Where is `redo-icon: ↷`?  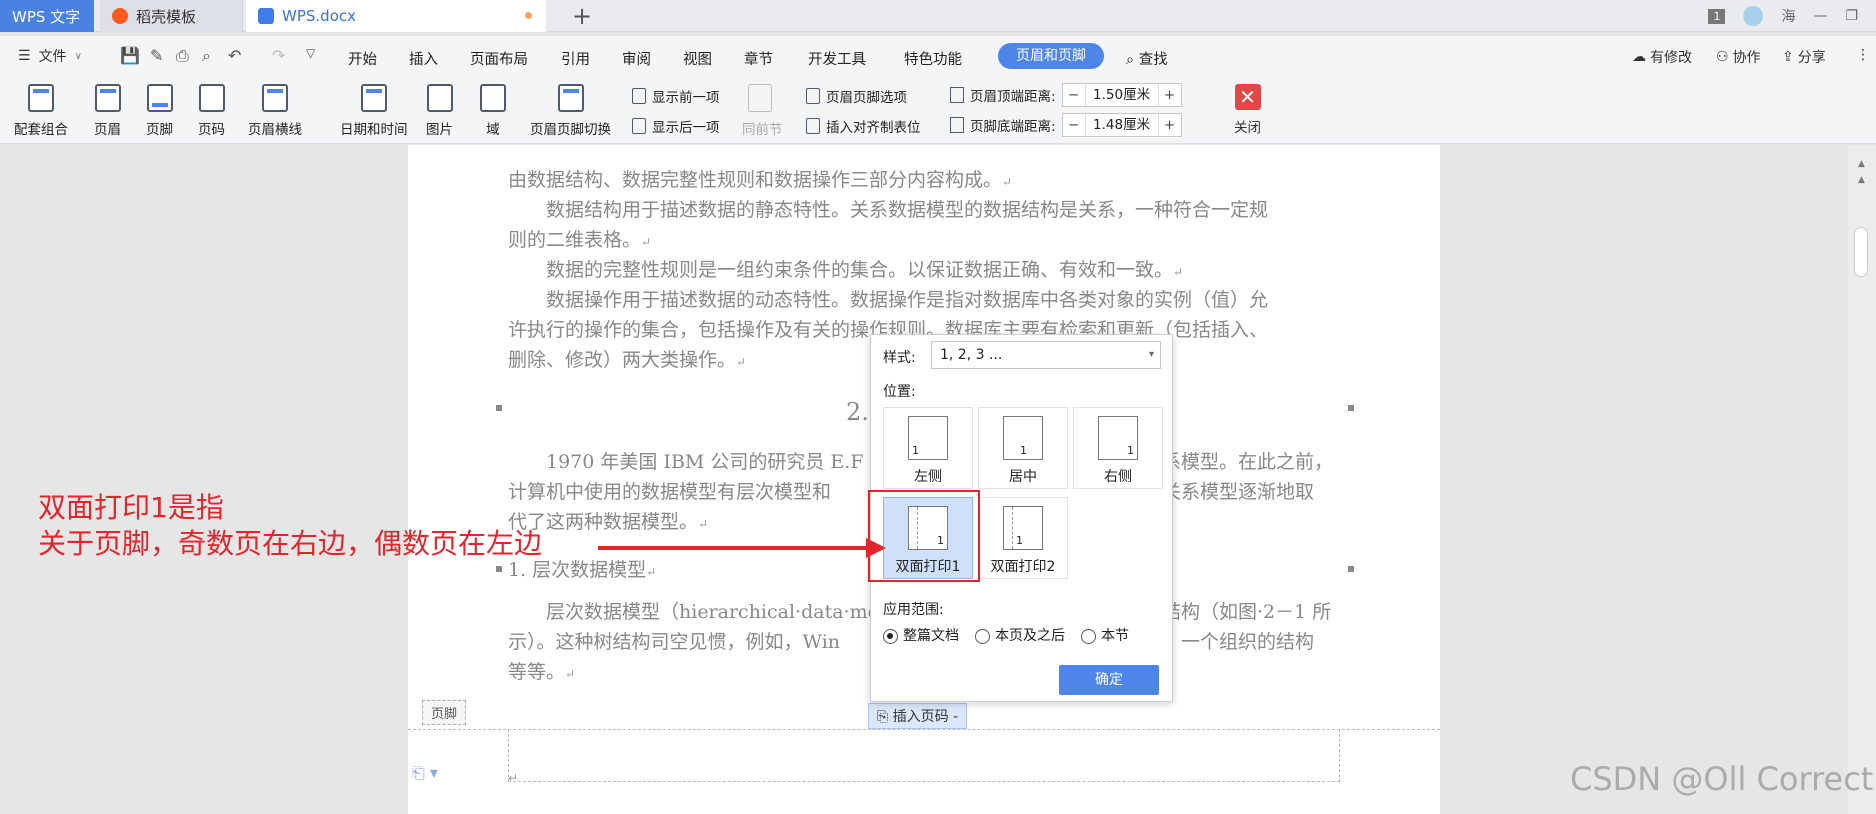
redo-icon: ↷ is located at coordinates (278, 55).